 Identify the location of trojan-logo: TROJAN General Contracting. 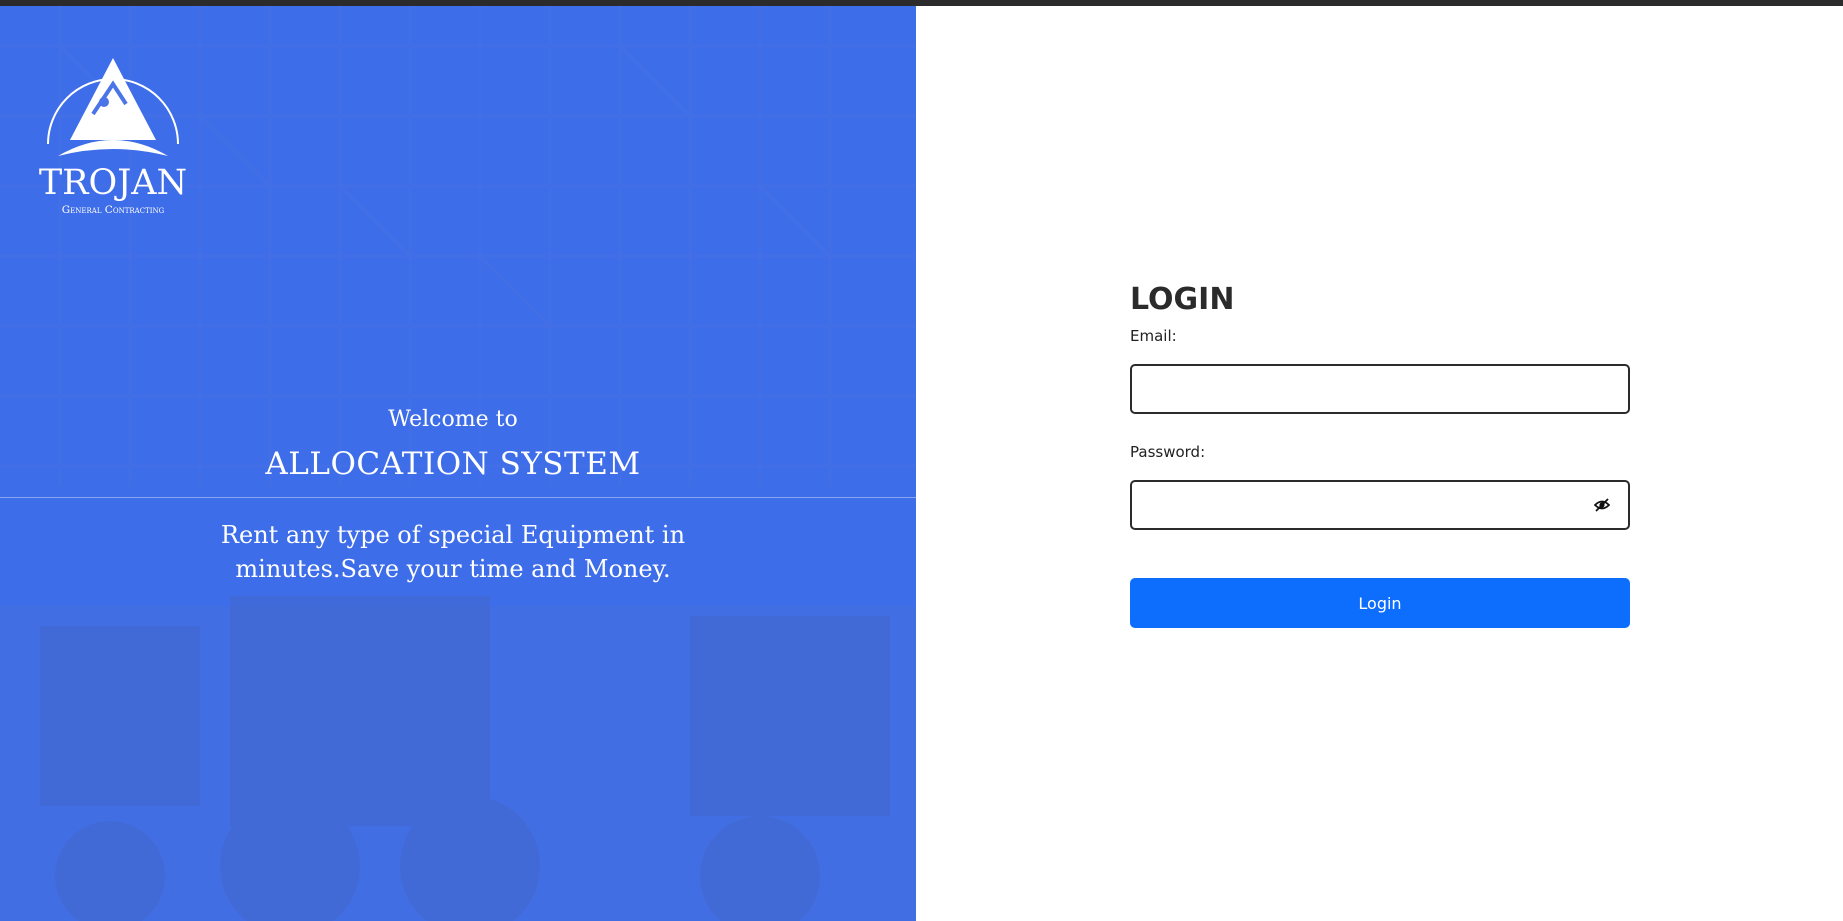
(113, 137).